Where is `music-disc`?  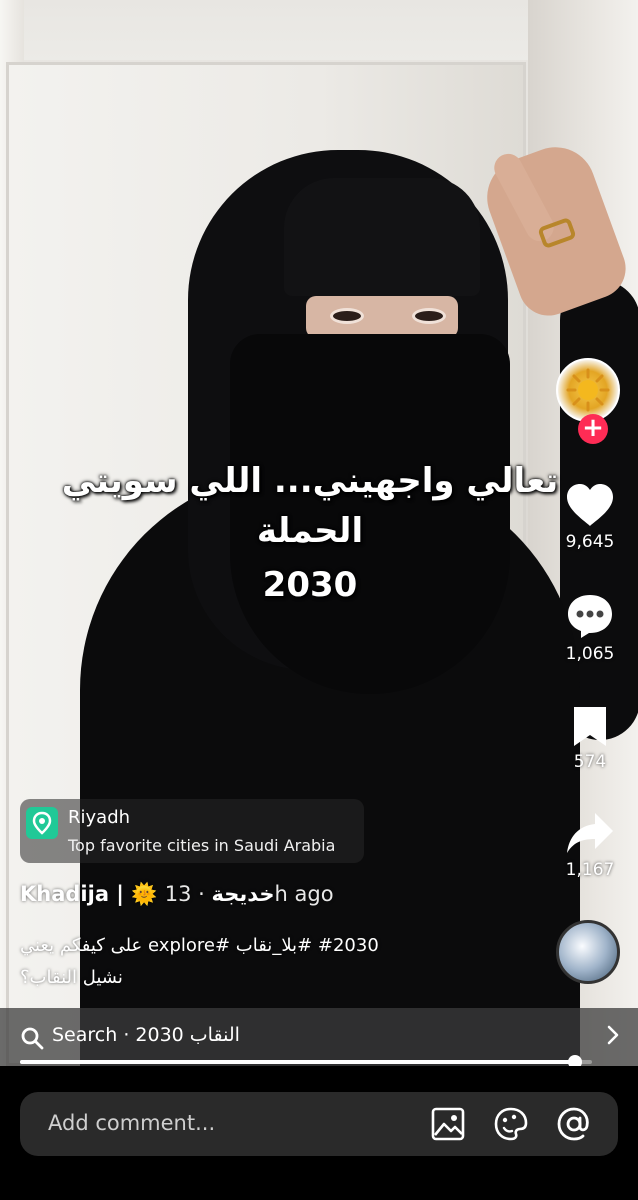 music-disc is located at coordinates (588, 952).